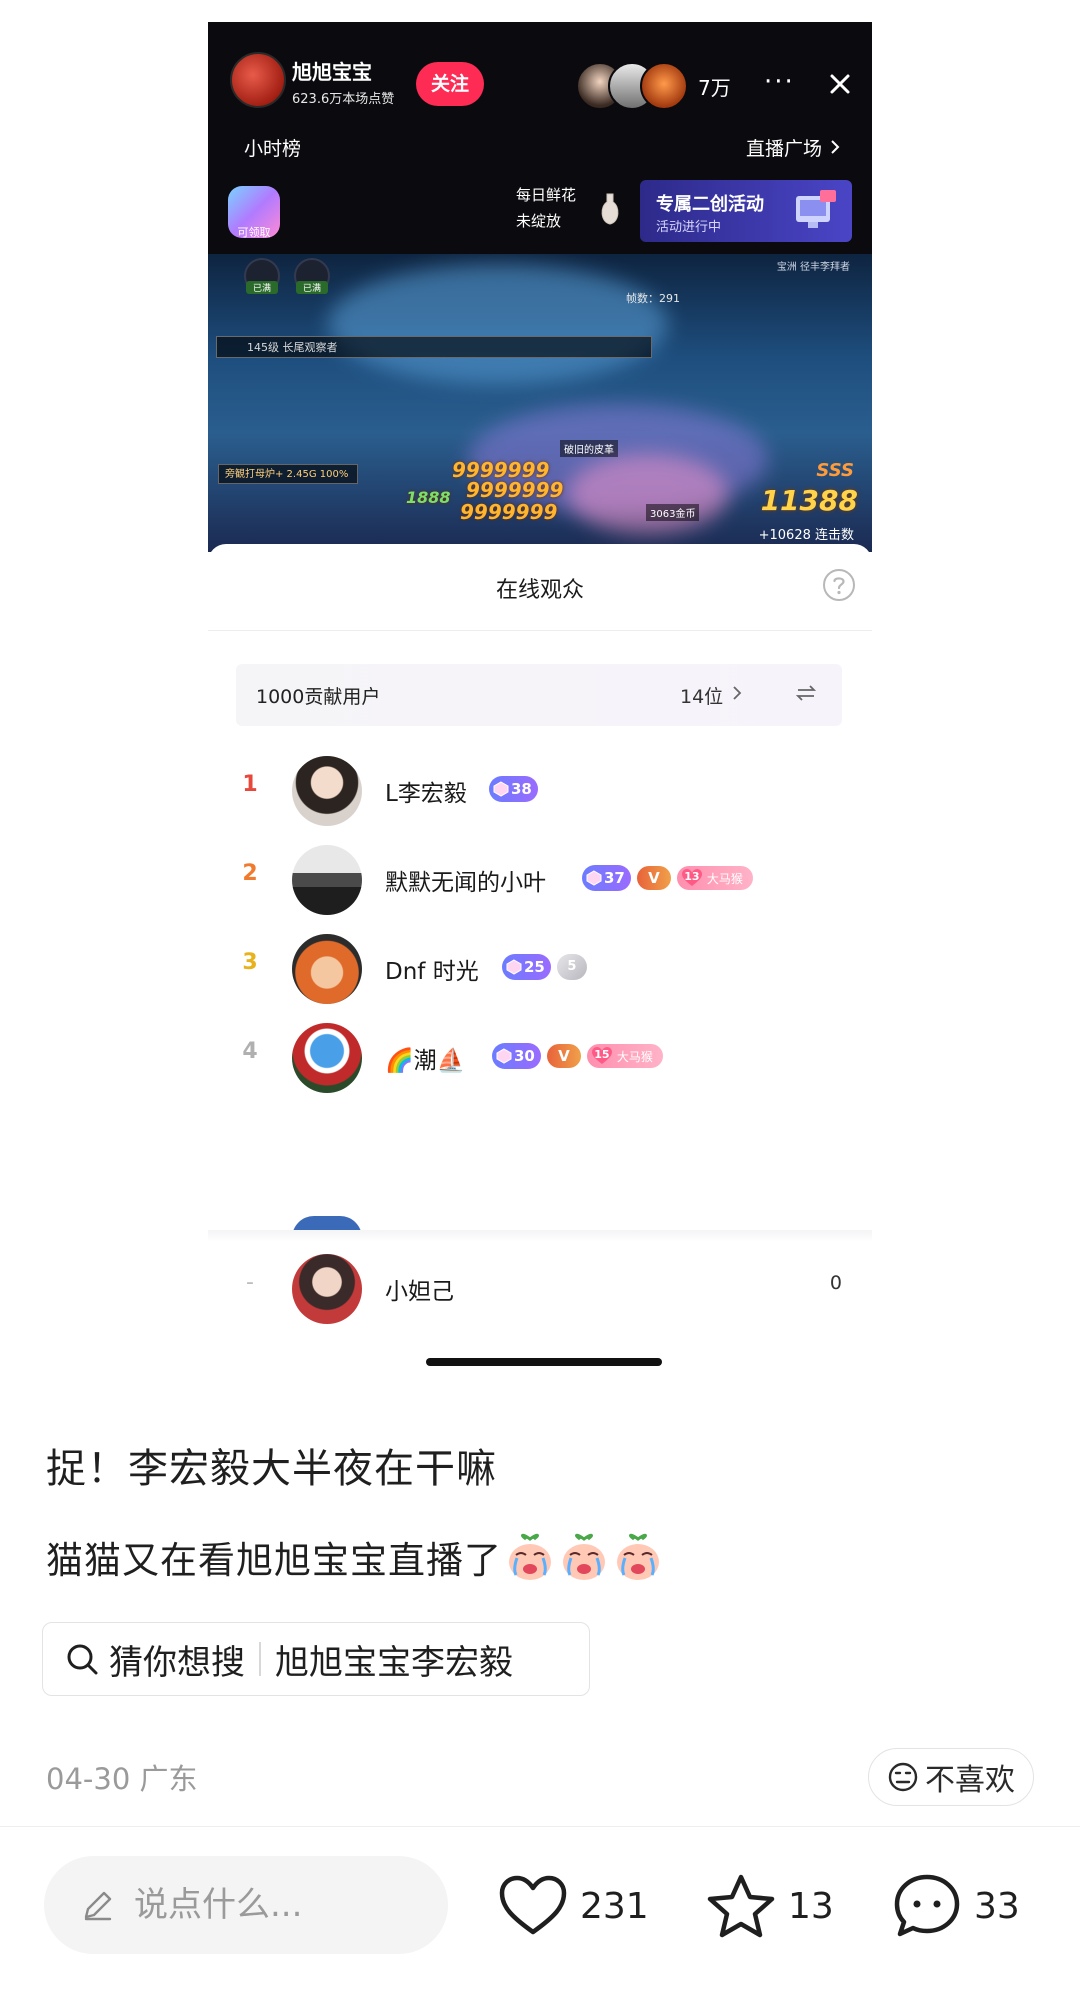 Image resolution: width=1080 pixels, height=1998 pixels. What do you see at coordinates (544, 1362) in the screenshot?
I see `home-indicator` at bounding box center [544, 1362].